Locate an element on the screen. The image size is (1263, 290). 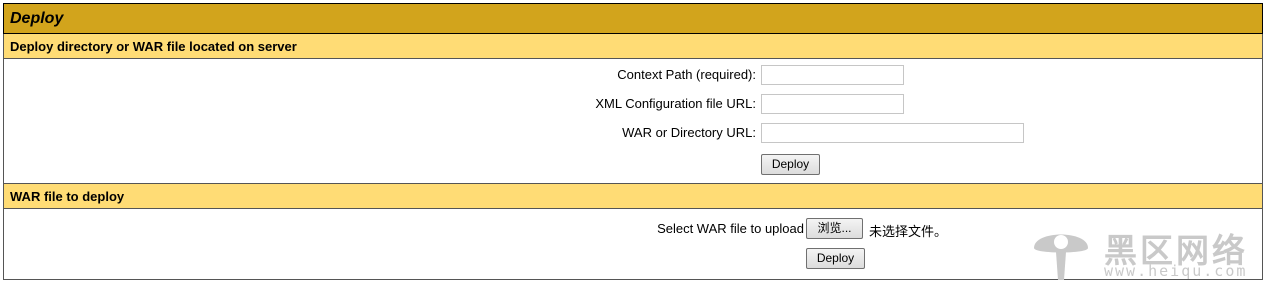
context-path-input is located at coordinates (832, 75).